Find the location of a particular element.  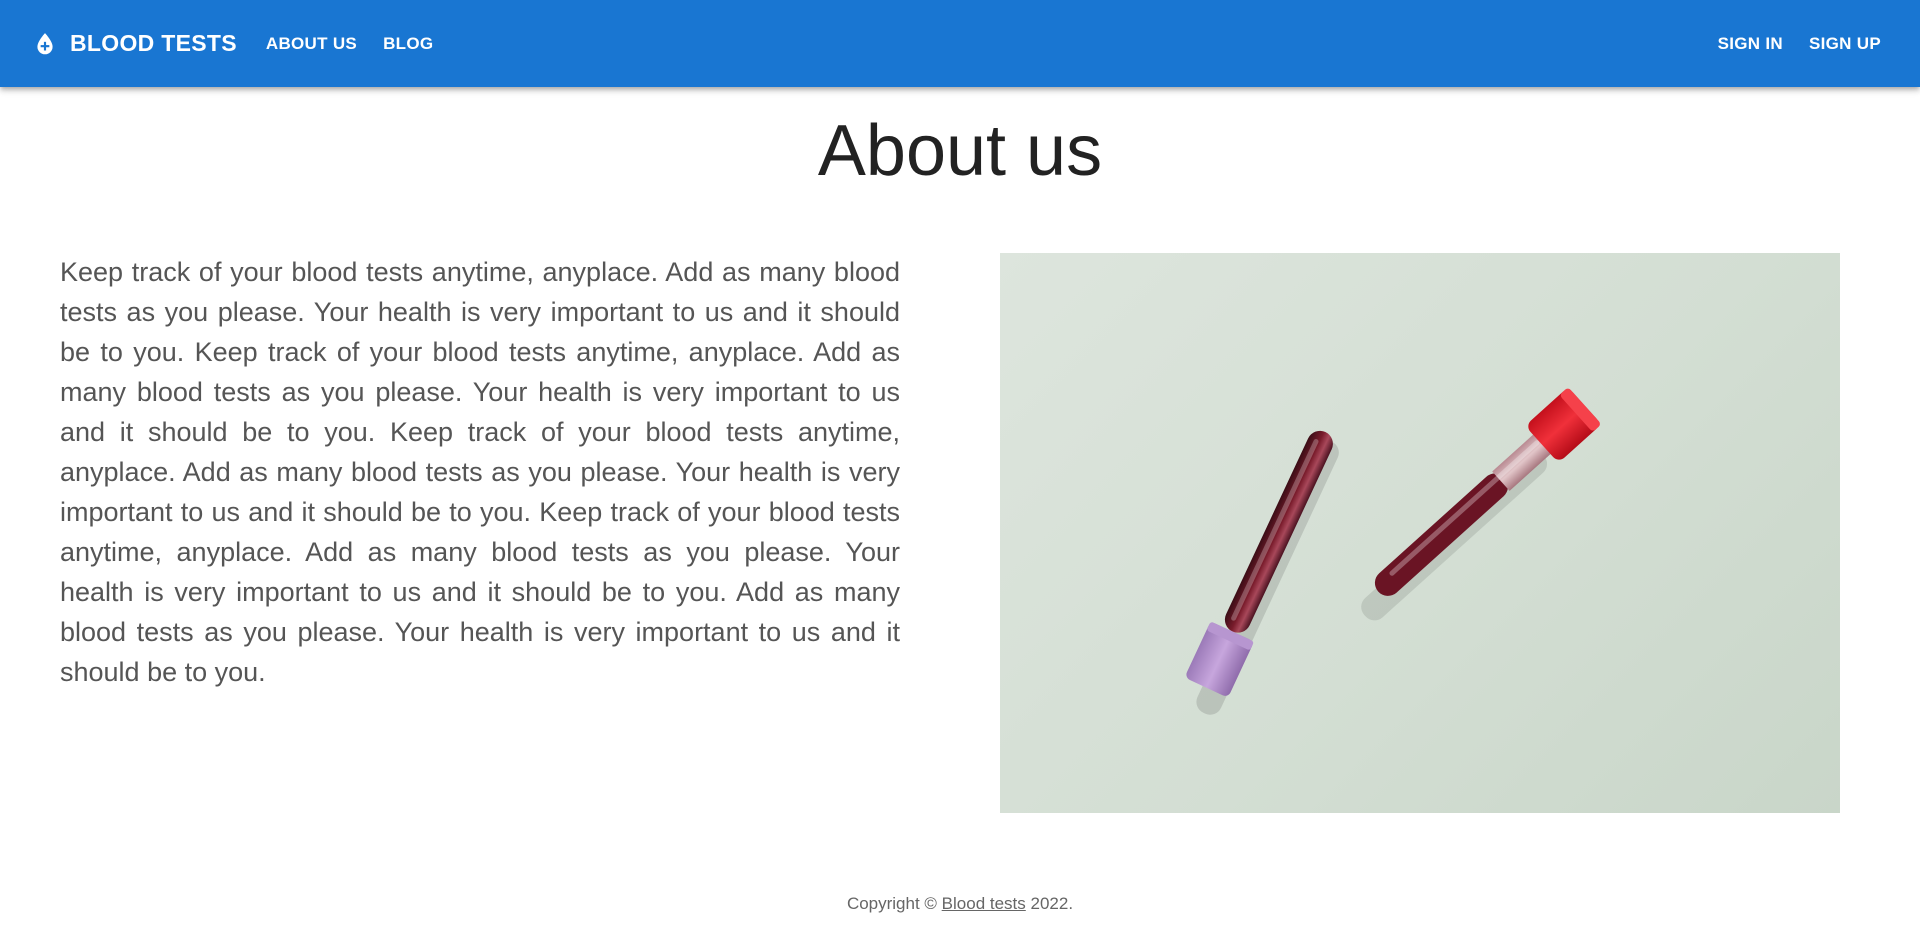

main-nav: ABOUT US BLOG is located at coordinates (350, 44).